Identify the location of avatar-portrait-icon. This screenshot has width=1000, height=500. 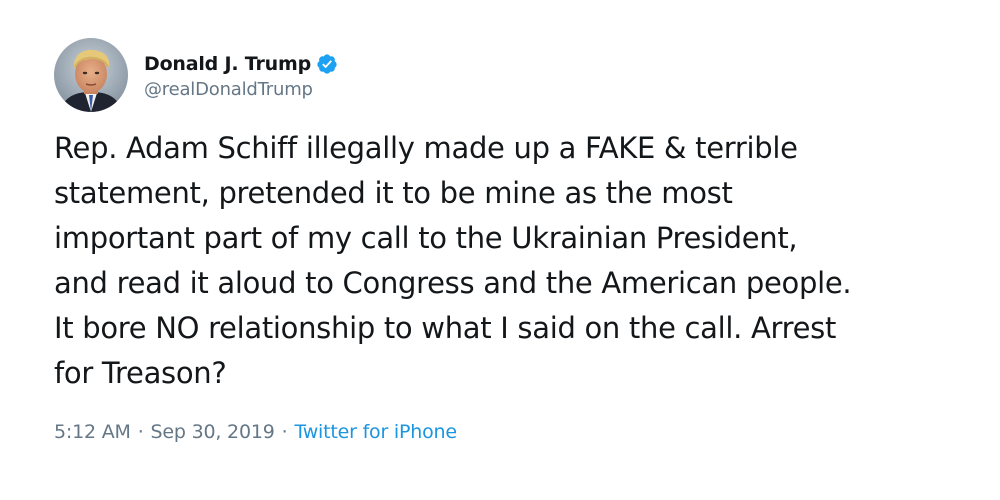
(91, 75).